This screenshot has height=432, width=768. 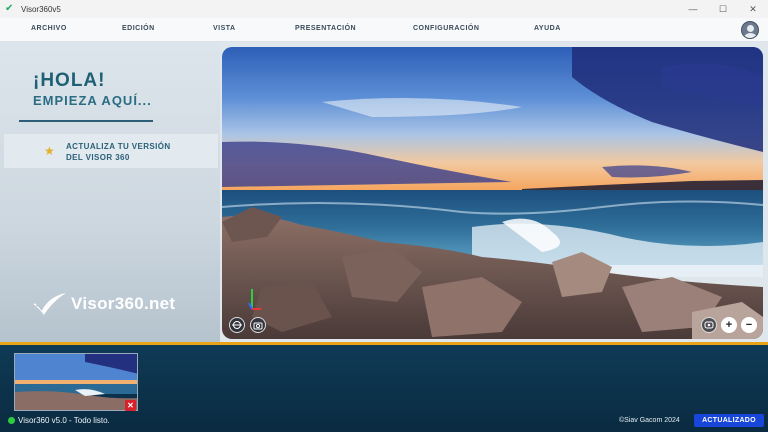 I want to click on updated-badge: ACTUALIZADO, so click(x=729, y=420).